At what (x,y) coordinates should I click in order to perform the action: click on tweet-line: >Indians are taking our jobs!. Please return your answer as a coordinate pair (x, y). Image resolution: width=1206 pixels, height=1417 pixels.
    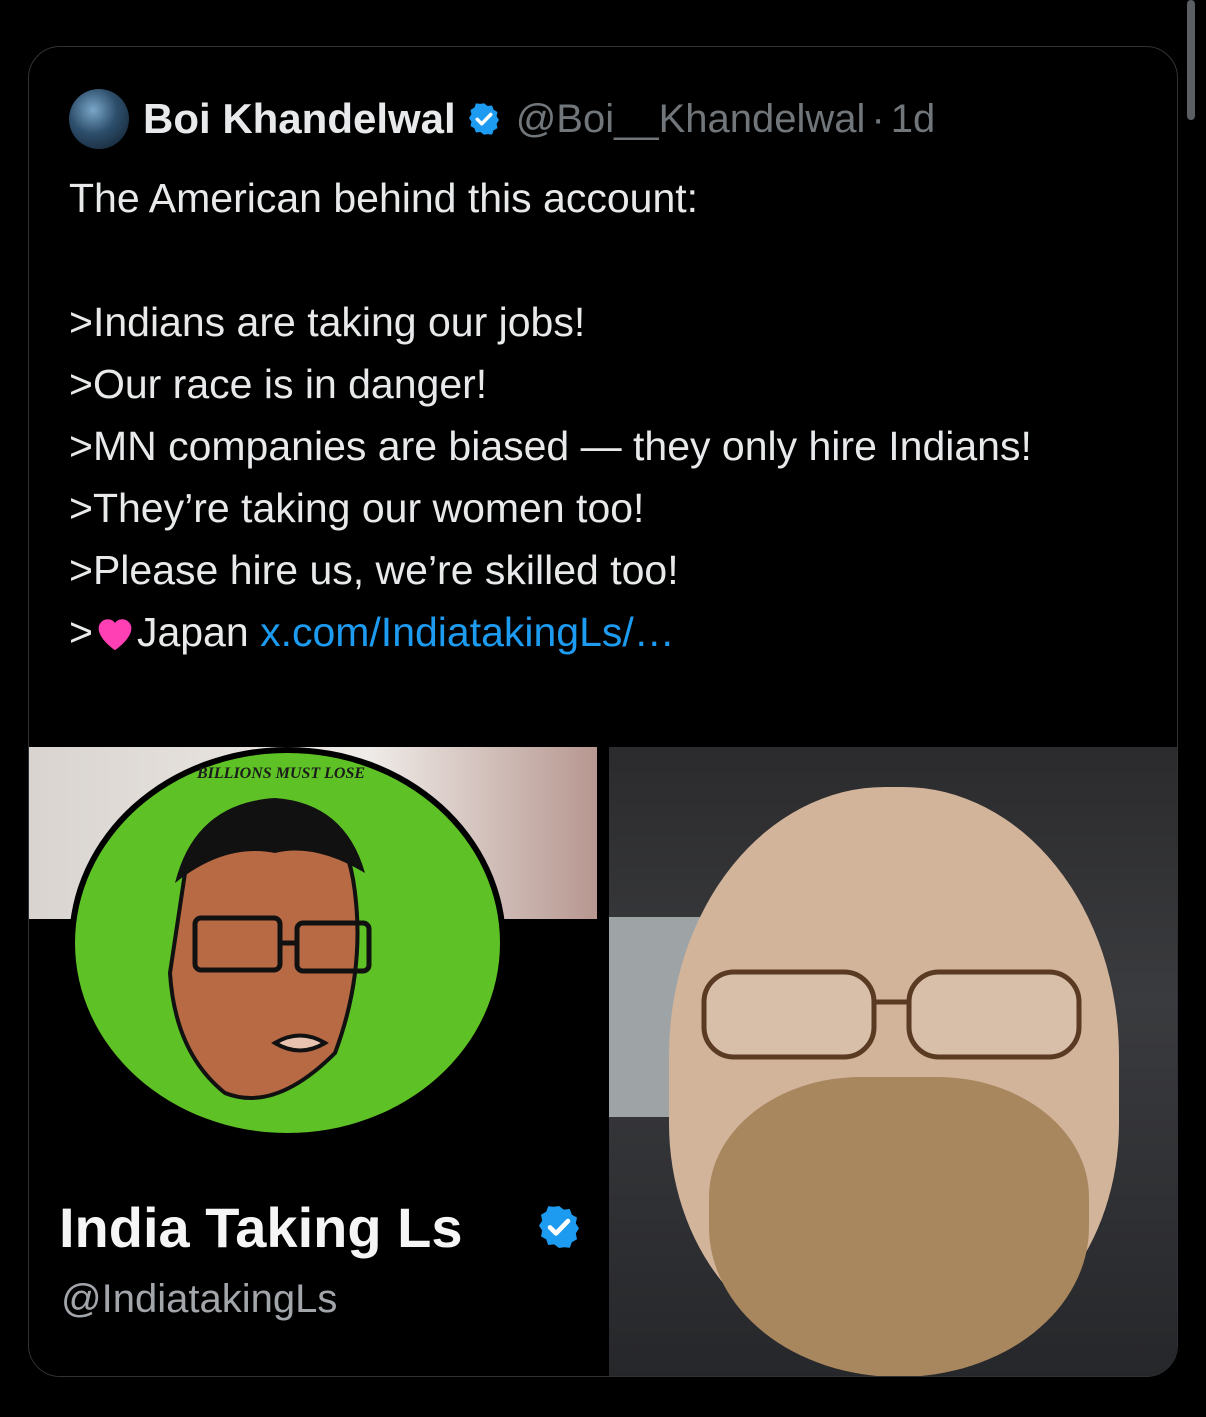
    Looking at the image, I should click on (327, 322).